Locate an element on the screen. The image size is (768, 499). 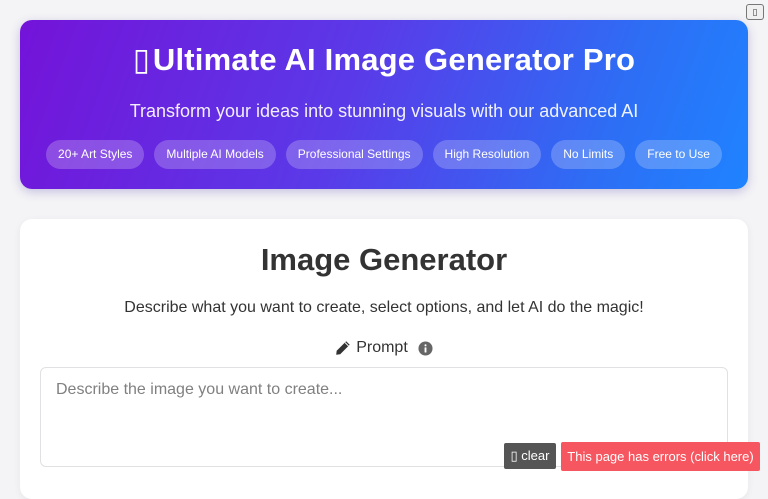
prompt-label: Prompt is located at coordinates (382, 347).